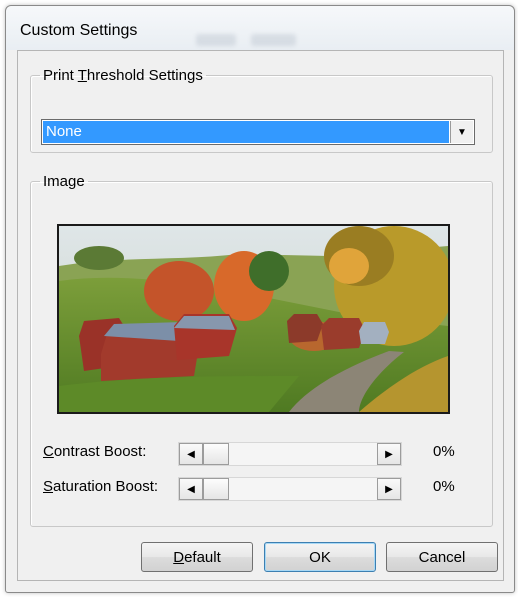 The width and height of the screenshot is (518, 597). Describe the element at coordinates (261, 110) in the screenshot. I see `print-threshold-group: Print Threshold Settings None ▼` at that location.